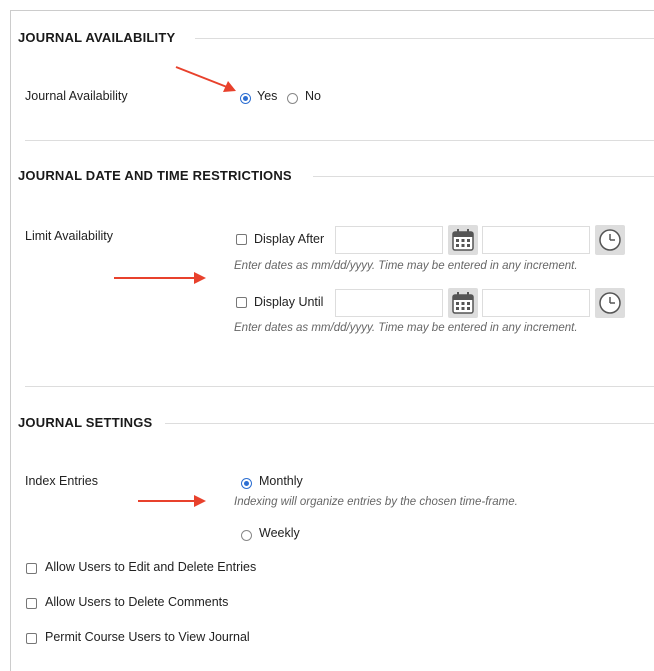 This screenshot has height=671, width=654. I want to click on display-until-time-input, so click(536, 303).